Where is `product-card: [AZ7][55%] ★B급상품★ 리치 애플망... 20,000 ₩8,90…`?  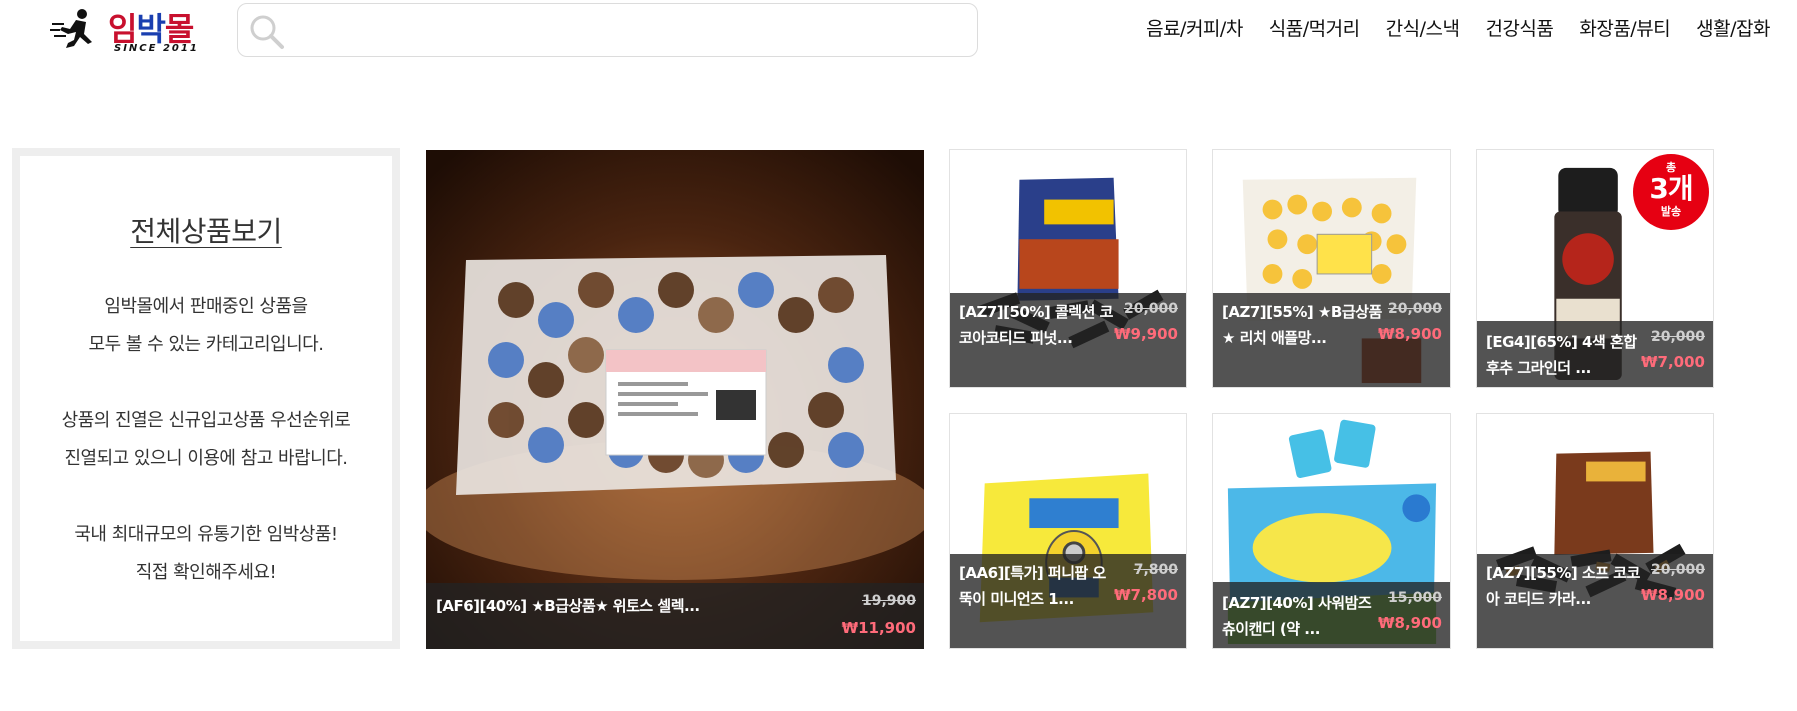
product-card: [AZ7][55%] ★B급상품★ 리치 애플망... 20,000 ₩8,90… is located at coordinates (1331, 268).